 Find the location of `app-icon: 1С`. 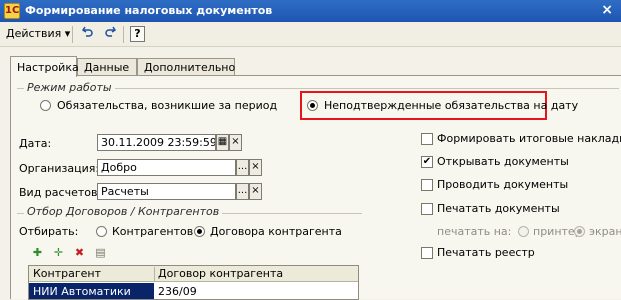

app-icon: 1С is located at coordinates (12, 11).